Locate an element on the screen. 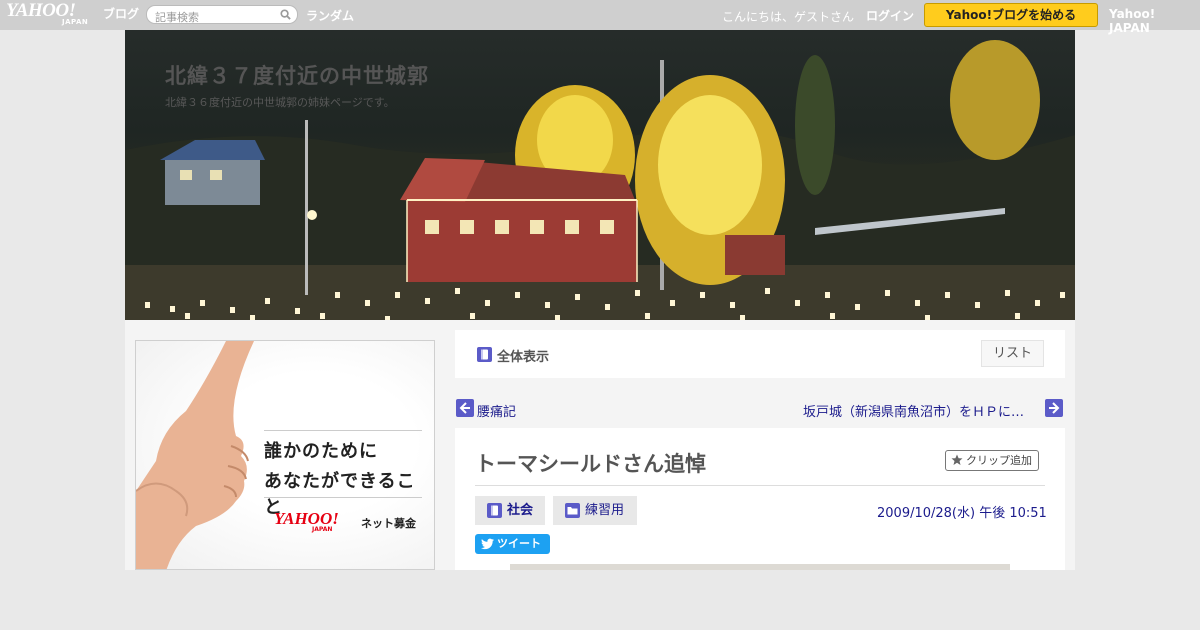 This screenshot has height=630, width=1200. tweet-label: ツイート is located at coordinates (519, 543).